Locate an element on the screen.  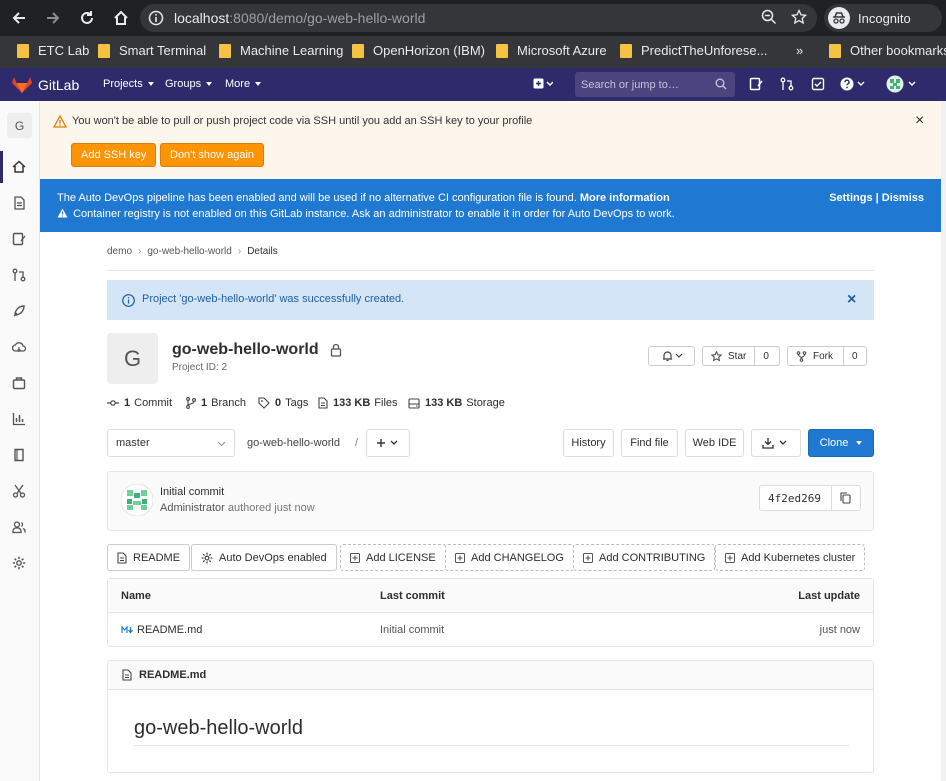
readme-heading: go-web-hello-world is located at coordinates (218, 728).